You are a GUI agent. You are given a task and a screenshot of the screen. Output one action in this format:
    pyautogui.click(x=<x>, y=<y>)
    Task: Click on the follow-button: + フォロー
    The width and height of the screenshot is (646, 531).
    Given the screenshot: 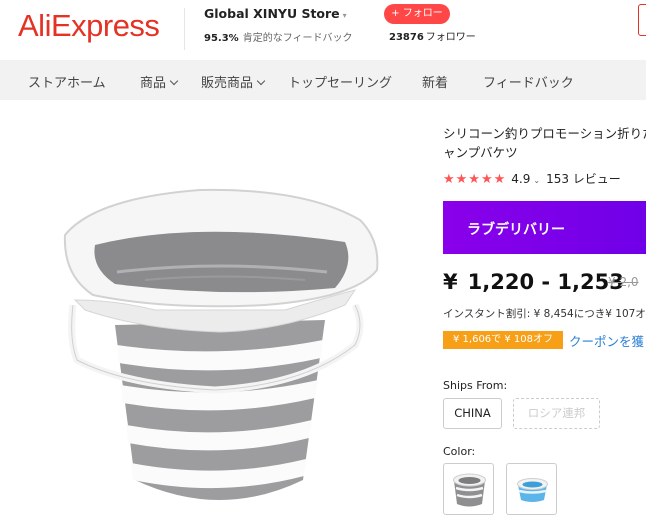 What is the action you would take?
    pyautogui.click(x=417, y=14)
    